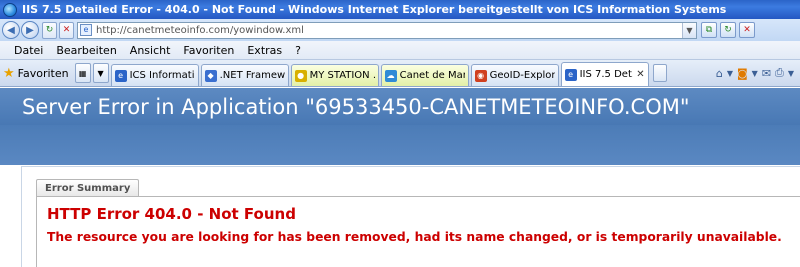 The image size is (800, 267). Describe the element at coordinates (689, 30) in the screenshot. I see `address-dropdown-icon: ▼` at that location.